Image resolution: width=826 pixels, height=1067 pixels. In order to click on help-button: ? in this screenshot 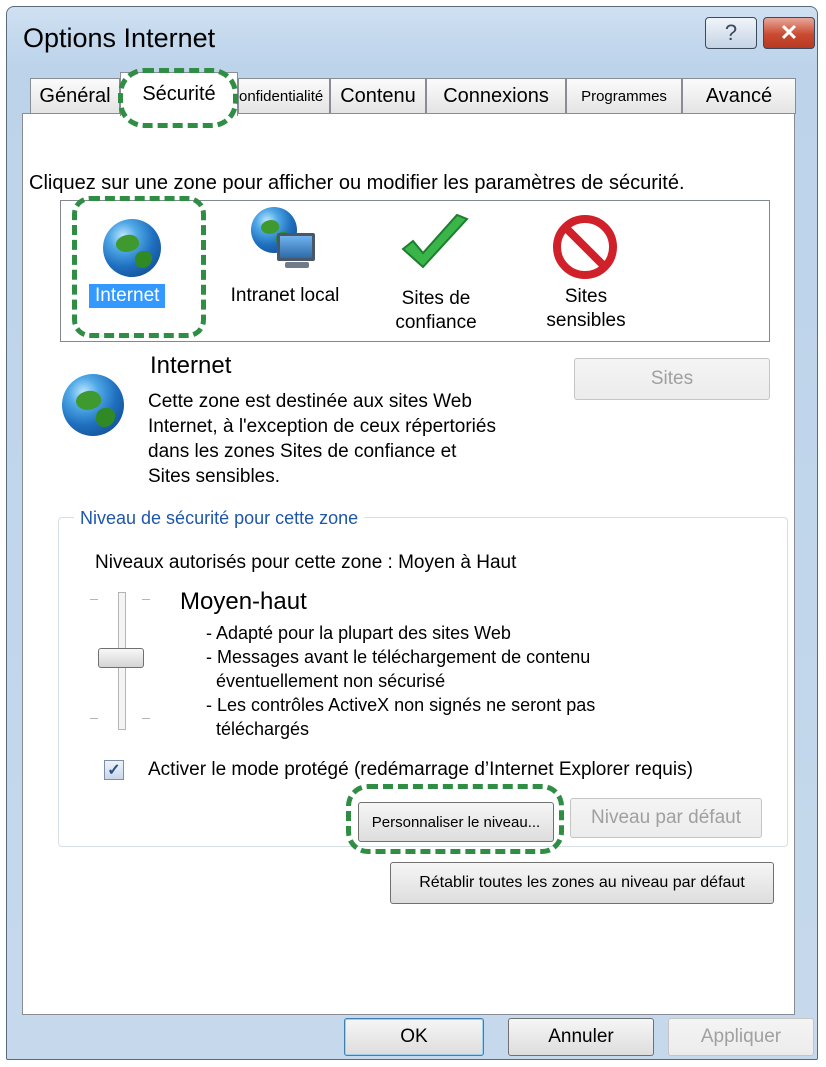, I will do `click(731, 33)`.